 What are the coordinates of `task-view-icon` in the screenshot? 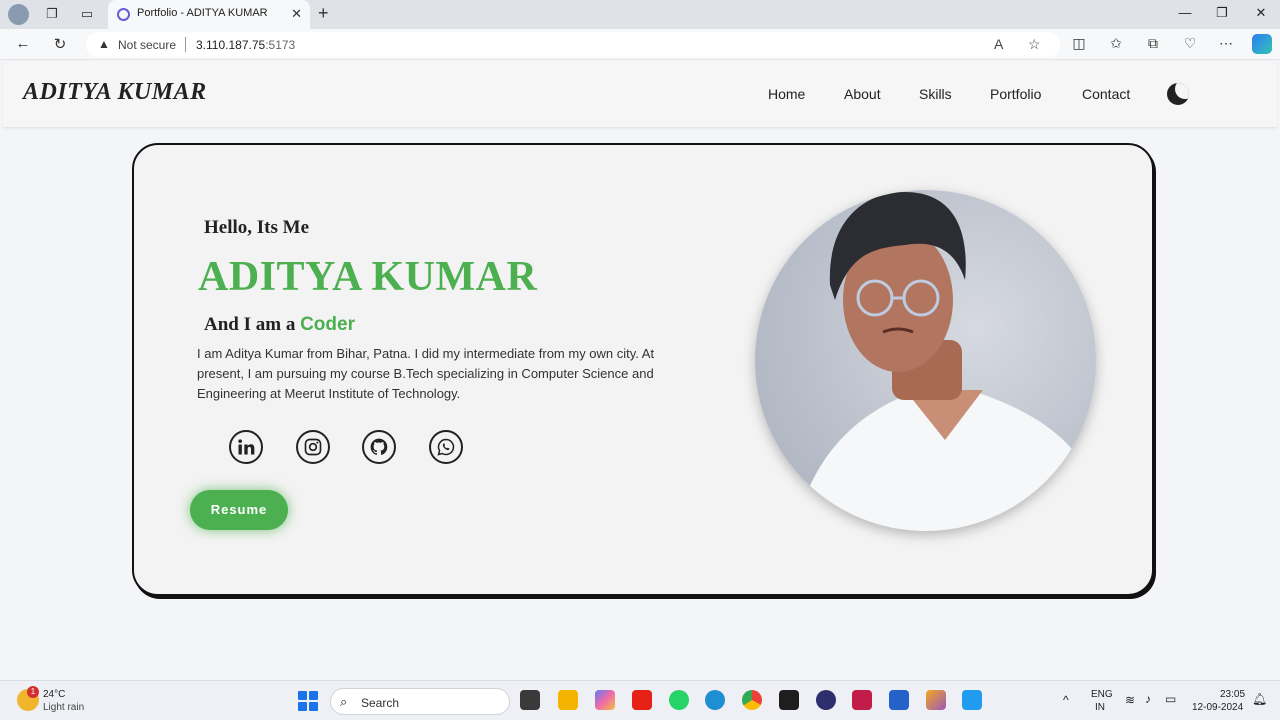 It's located at (530, 700).